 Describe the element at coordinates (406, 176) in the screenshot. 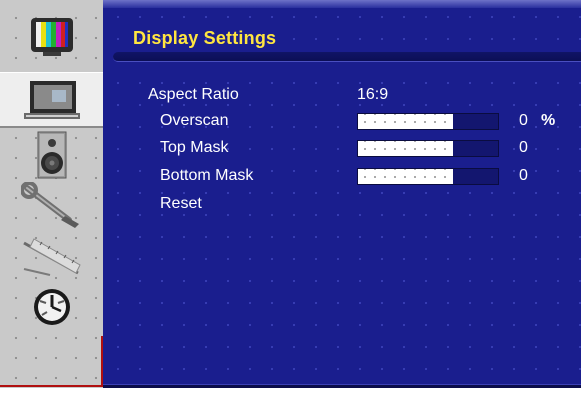

I see `bottom-mask-slider-fill` at that location.